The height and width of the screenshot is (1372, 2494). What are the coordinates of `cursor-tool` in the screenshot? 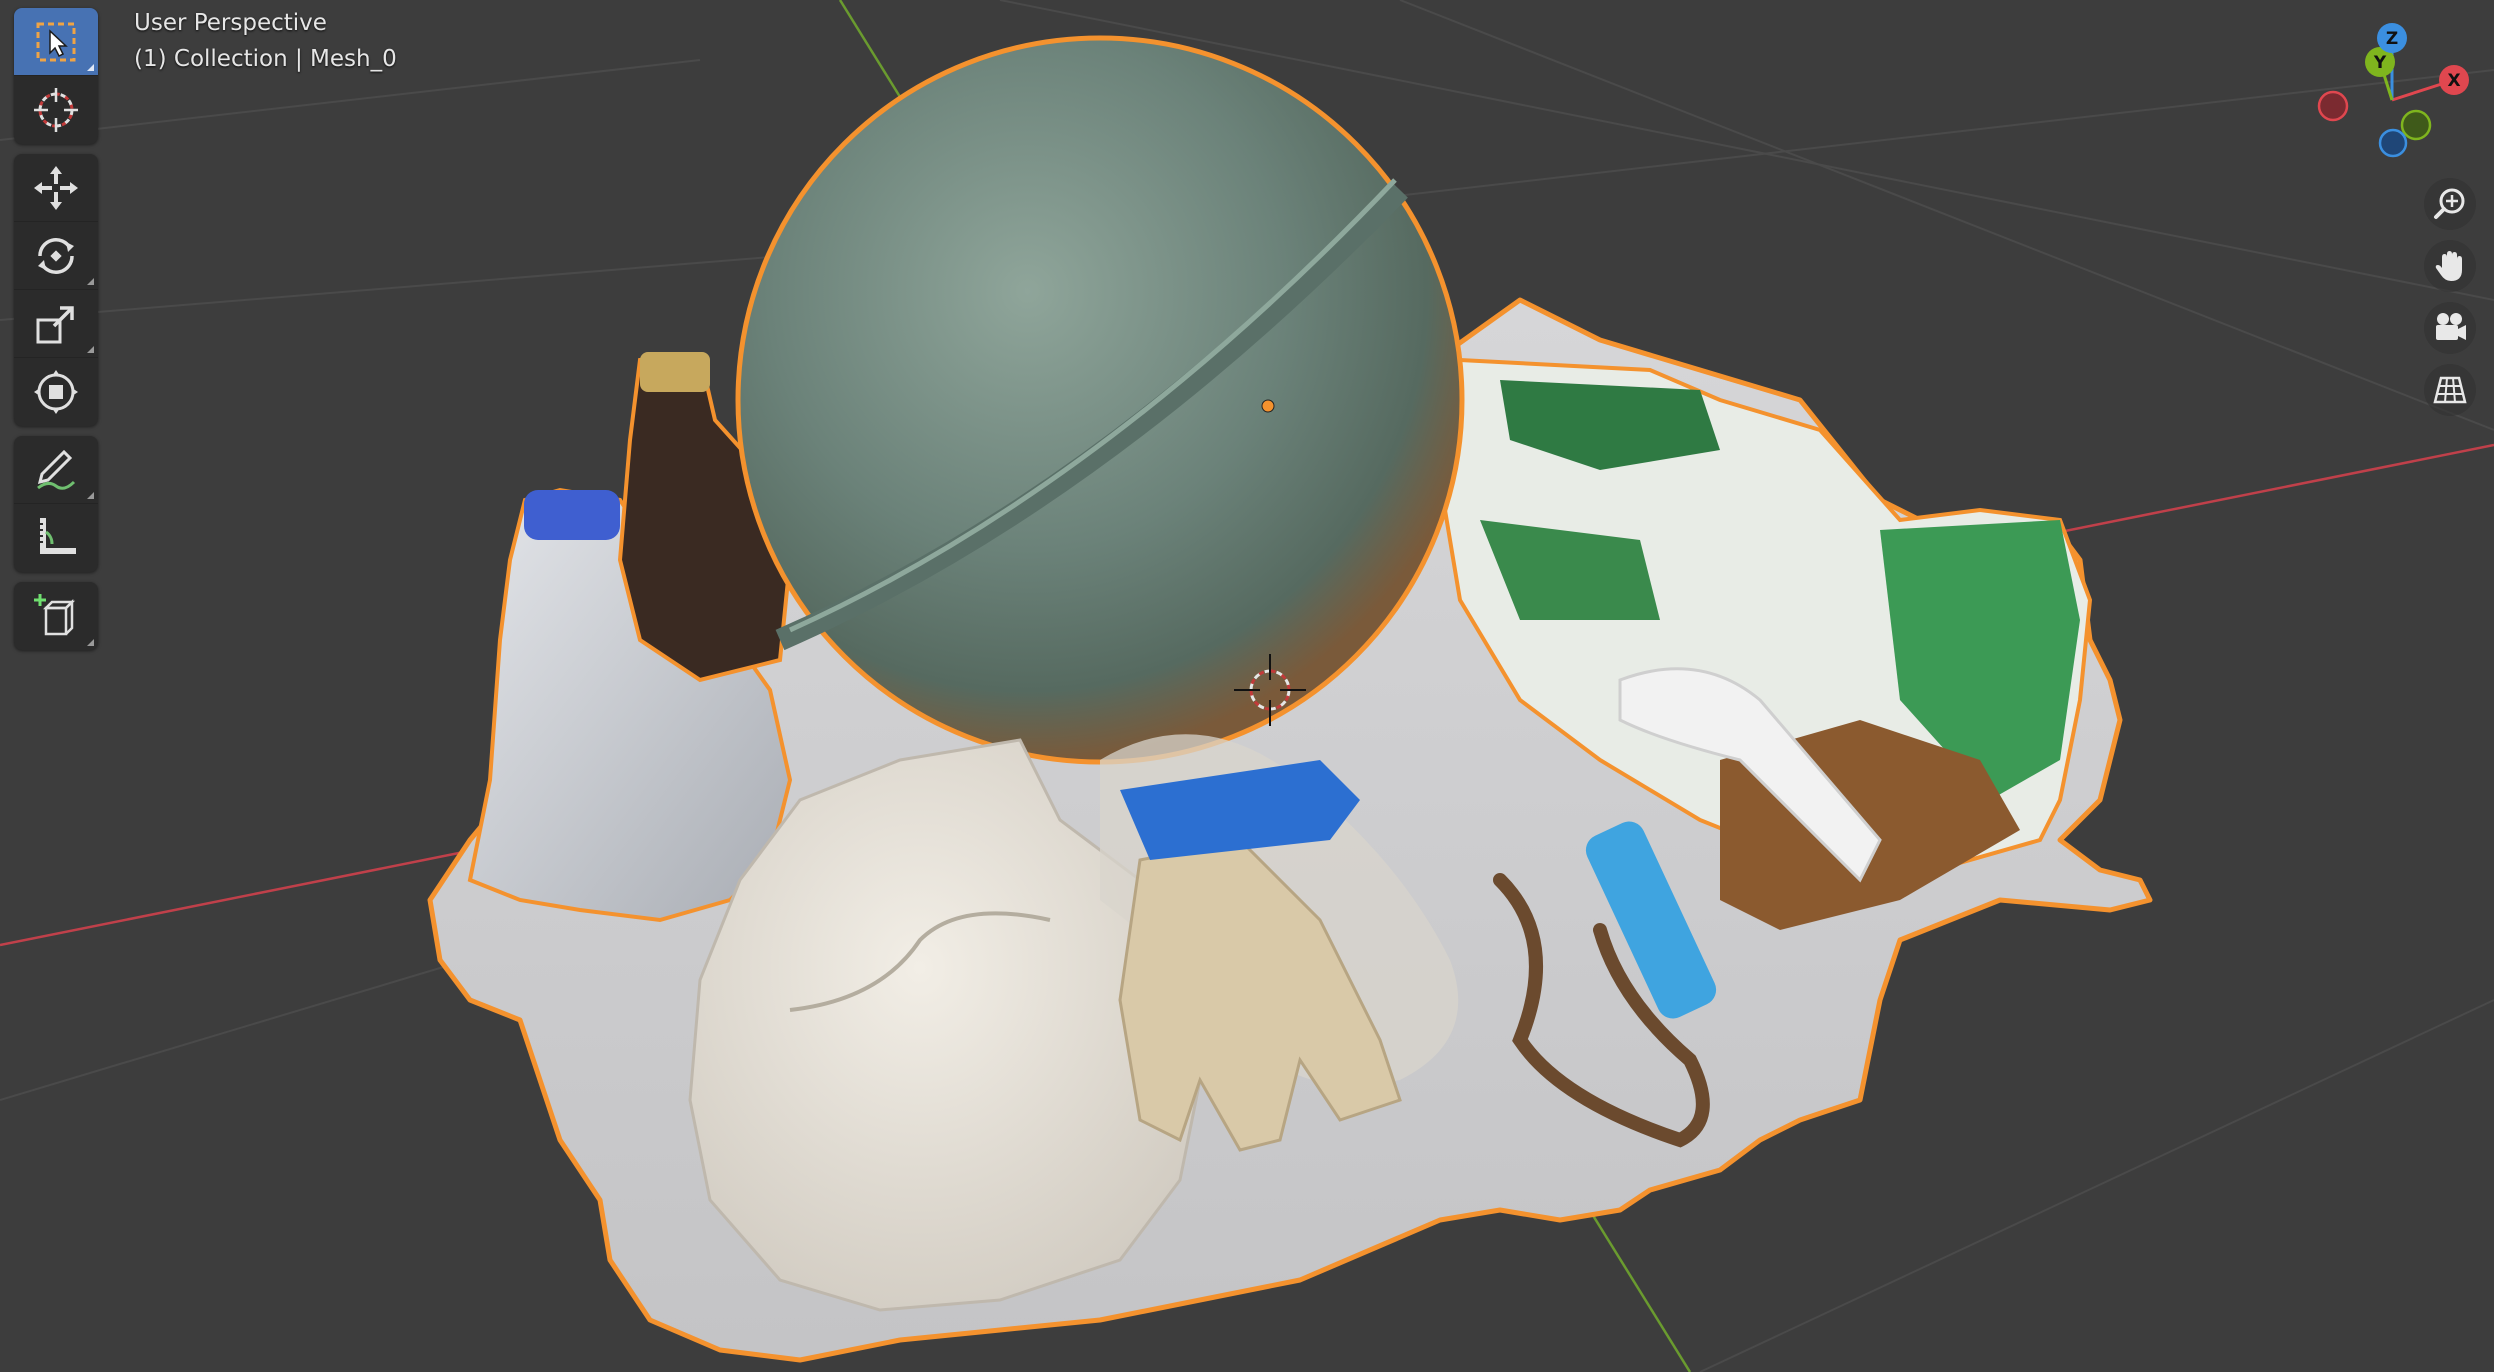 It's located at (56, 110).